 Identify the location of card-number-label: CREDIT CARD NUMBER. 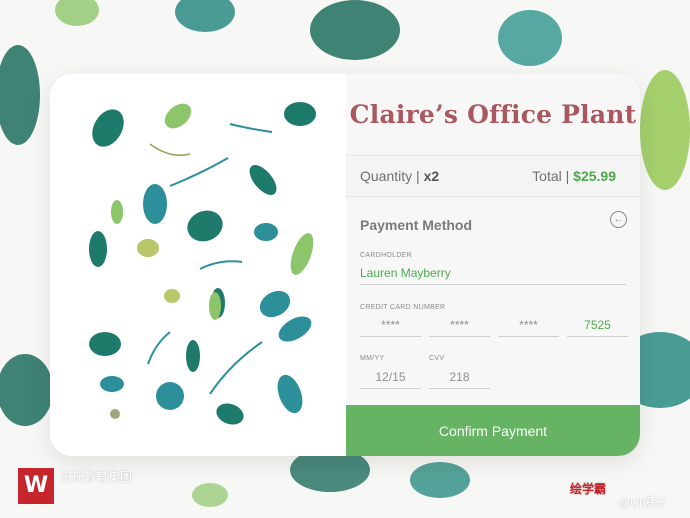
(403, 307).